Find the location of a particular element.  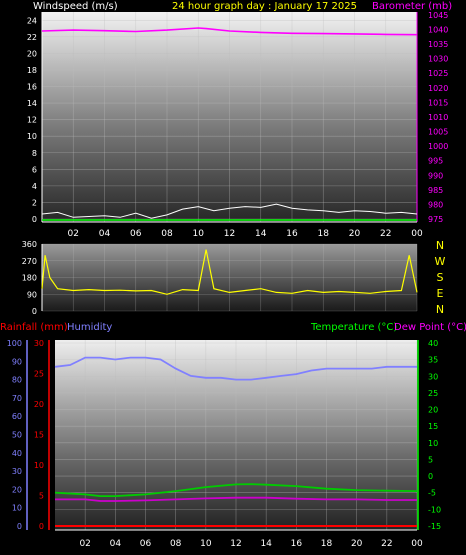

x-tick-label: 18 is located at coordinates (327, 544).